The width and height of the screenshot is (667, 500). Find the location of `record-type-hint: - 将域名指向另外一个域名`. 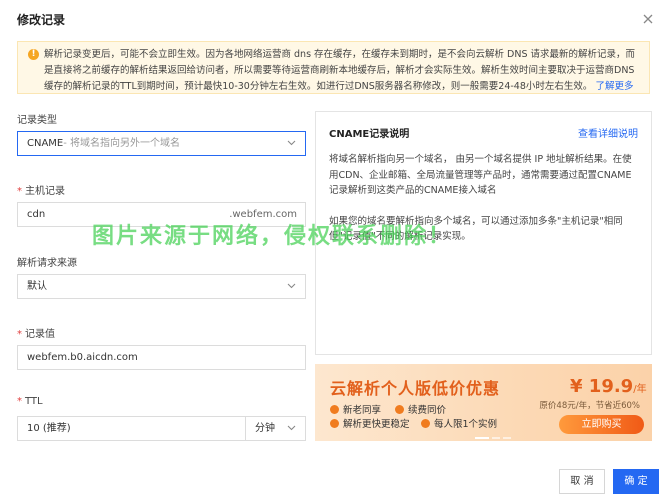

record-type-hint: - 将域名指向另外一个域名 is located at coordinates (122, 143).